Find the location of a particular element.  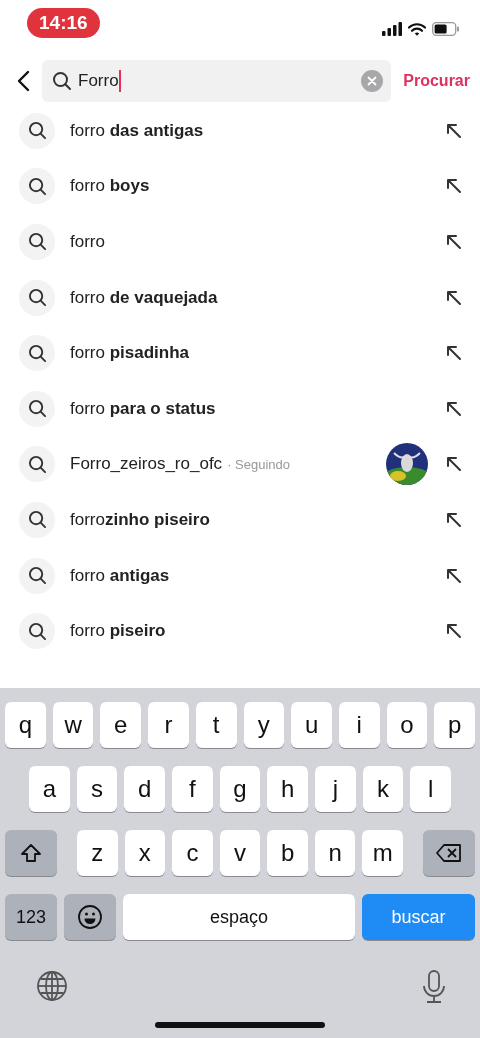

letter-key: i is located at coordinates (359, 725).